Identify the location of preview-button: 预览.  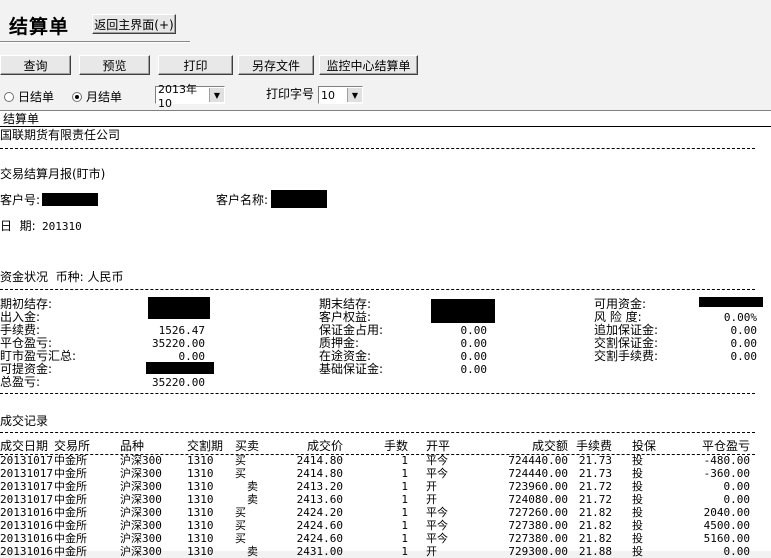
(114, 65).